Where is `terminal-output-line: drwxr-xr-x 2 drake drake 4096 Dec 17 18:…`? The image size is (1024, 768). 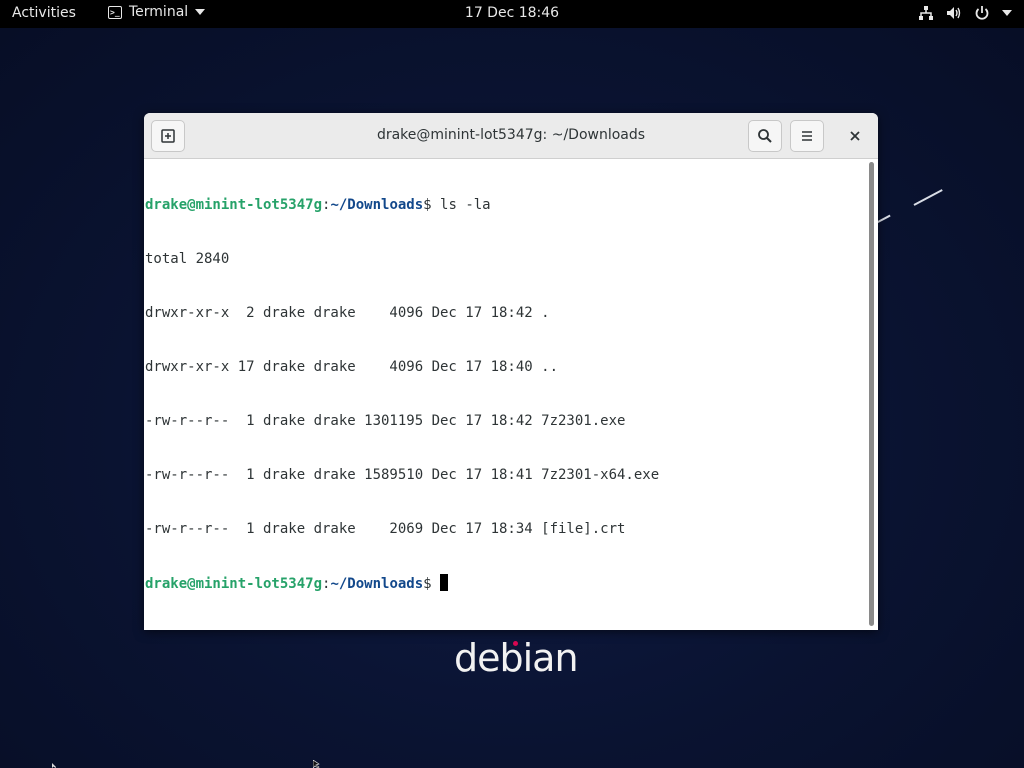 terminal-output-line: drwxr-xr-x 2 drake drake 4096 Dec 17 18:… is located at coordinates (347, 313).